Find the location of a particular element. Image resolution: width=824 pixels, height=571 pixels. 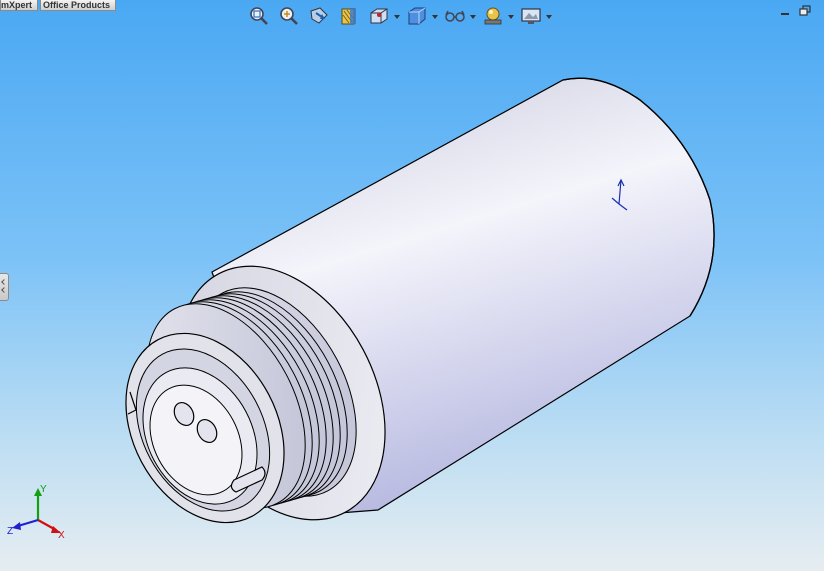

triad-x-label: X is located at coordinates (61, 535).